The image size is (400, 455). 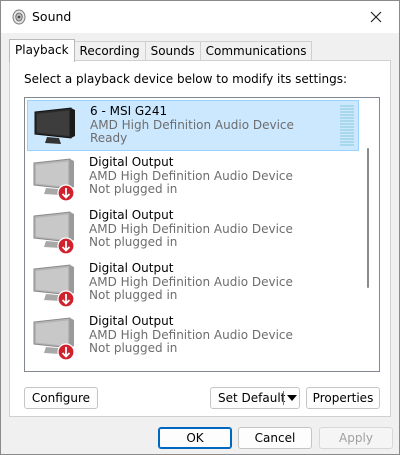 What do you see at coordinates (52, 16) in the screenshot?
I see `window-title: Sound` at bounding box center [52, 16].